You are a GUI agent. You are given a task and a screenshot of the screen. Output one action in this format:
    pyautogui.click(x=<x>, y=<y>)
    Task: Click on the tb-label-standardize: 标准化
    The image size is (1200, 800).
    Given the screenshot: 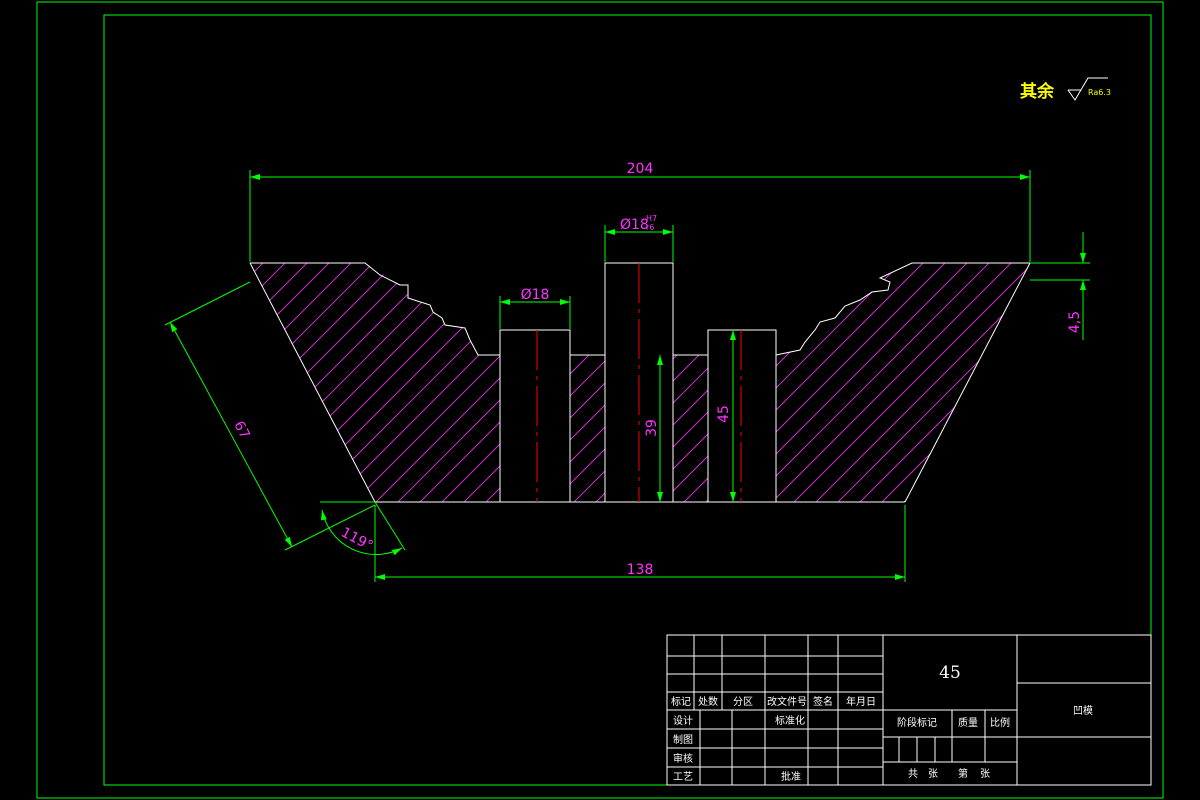 What is the action you would take?
    pyautogui.click(x=790, y=720)
    